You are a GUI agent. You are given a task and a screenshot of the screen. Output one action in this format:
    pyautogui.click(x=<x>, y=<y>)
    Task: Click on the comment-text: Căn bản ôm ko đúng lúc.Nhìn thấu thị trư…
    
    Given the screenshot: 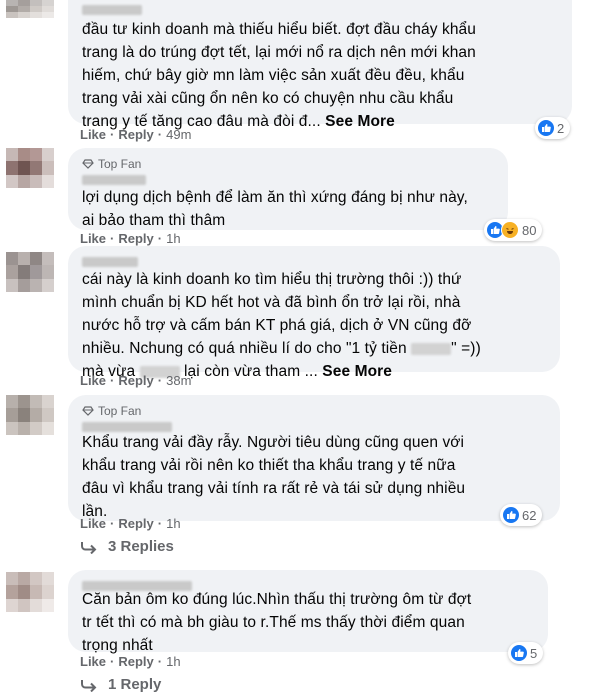 What is the action you would take?
    pyautogui.click(x=277, y=622)
    